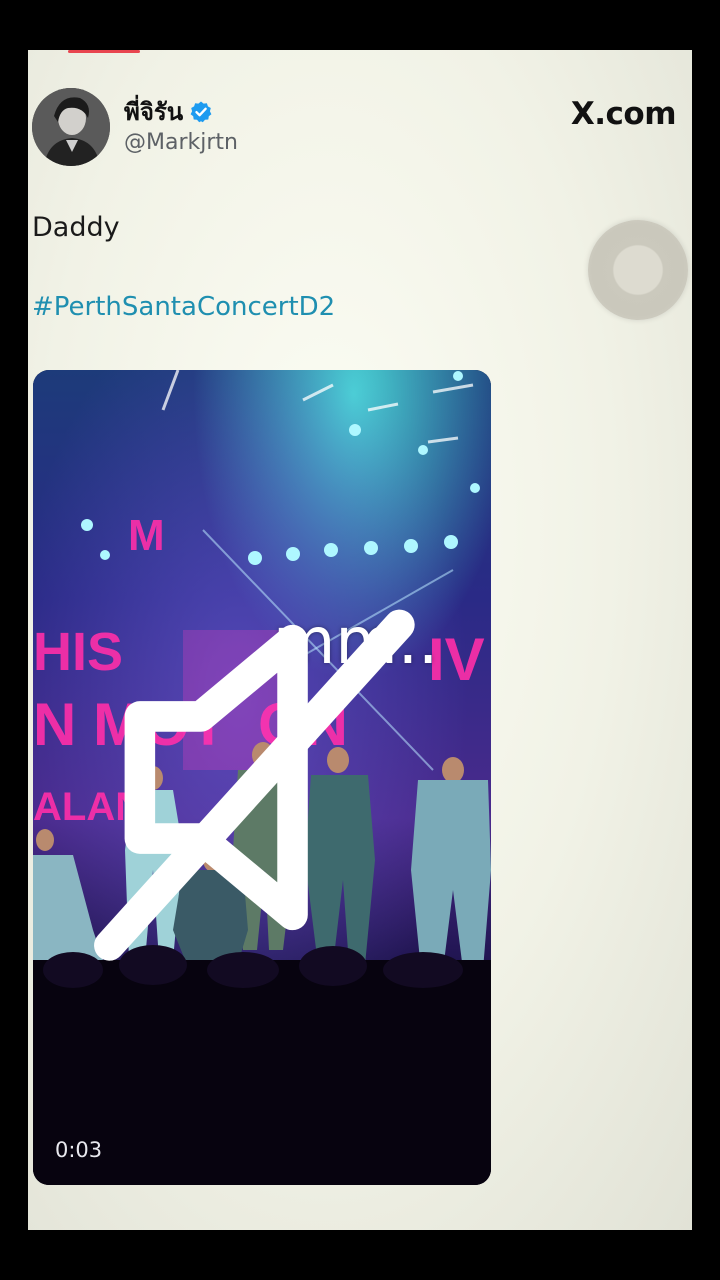 The width and height of the screenshot is (720, 1280). Describe the element at coordinates (76, 227) in the screenshot. I see `tweet-text: Daddy` at that location.